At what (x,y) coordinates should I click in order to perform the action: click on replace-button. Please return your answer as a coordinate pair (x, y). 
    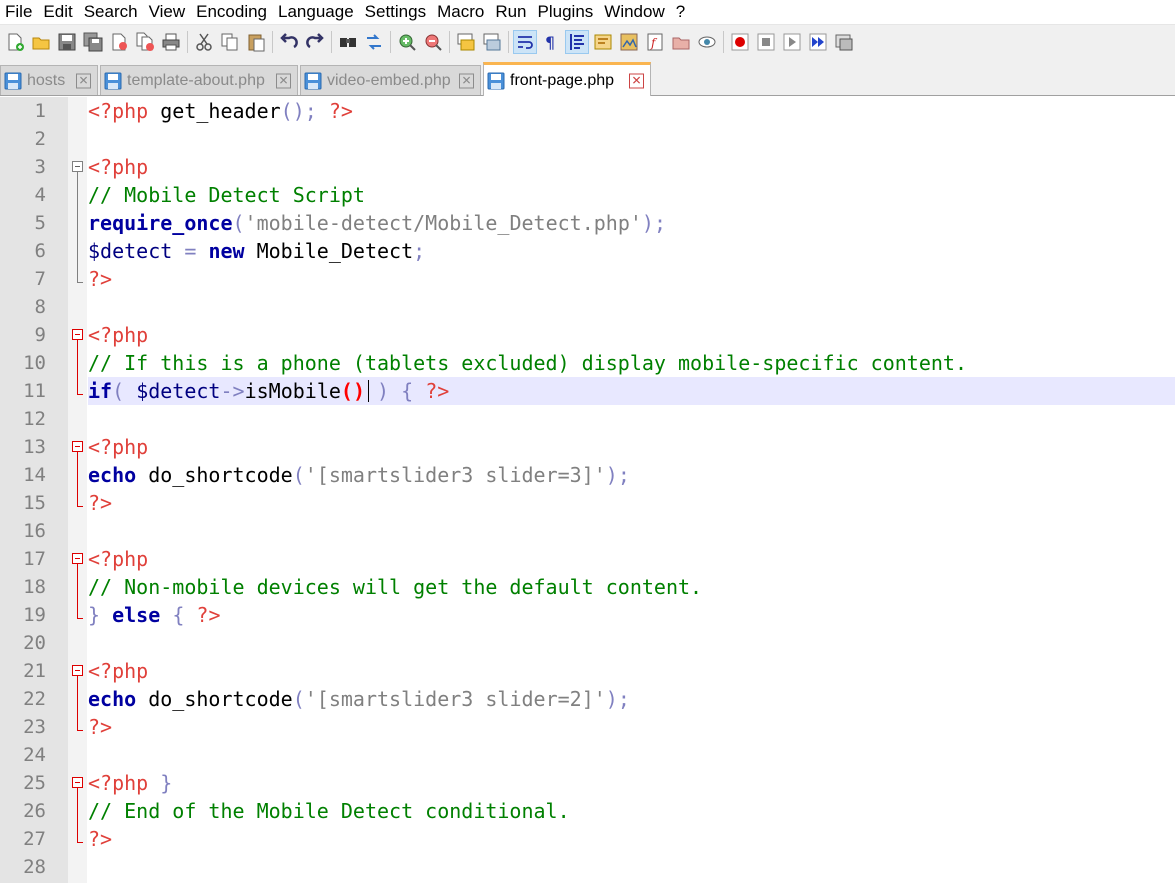
    Looking at the image, I should click on (374, 42).